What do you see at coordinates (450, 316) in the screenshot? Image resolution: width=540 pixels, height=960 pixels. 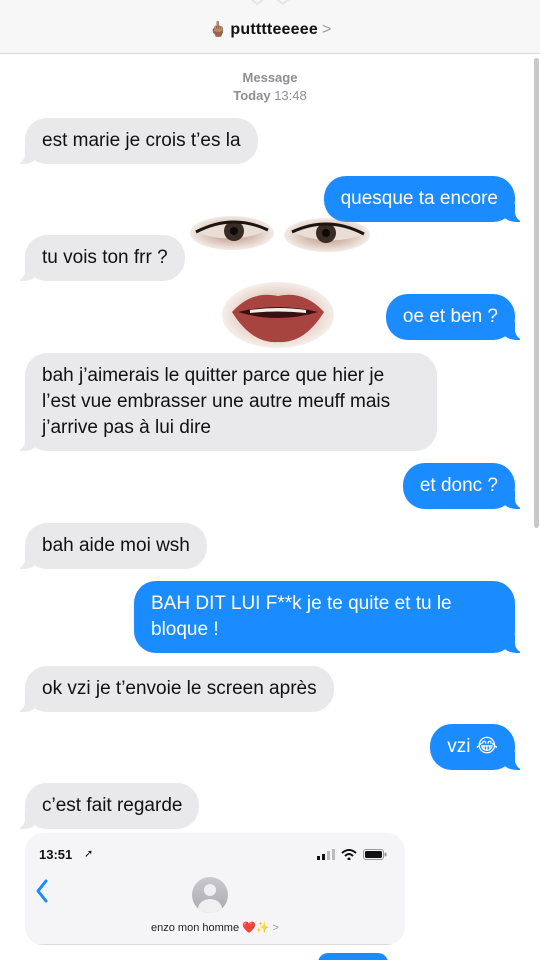 I see `message-text: oe et ben ?` at bounding box center [450, 316].